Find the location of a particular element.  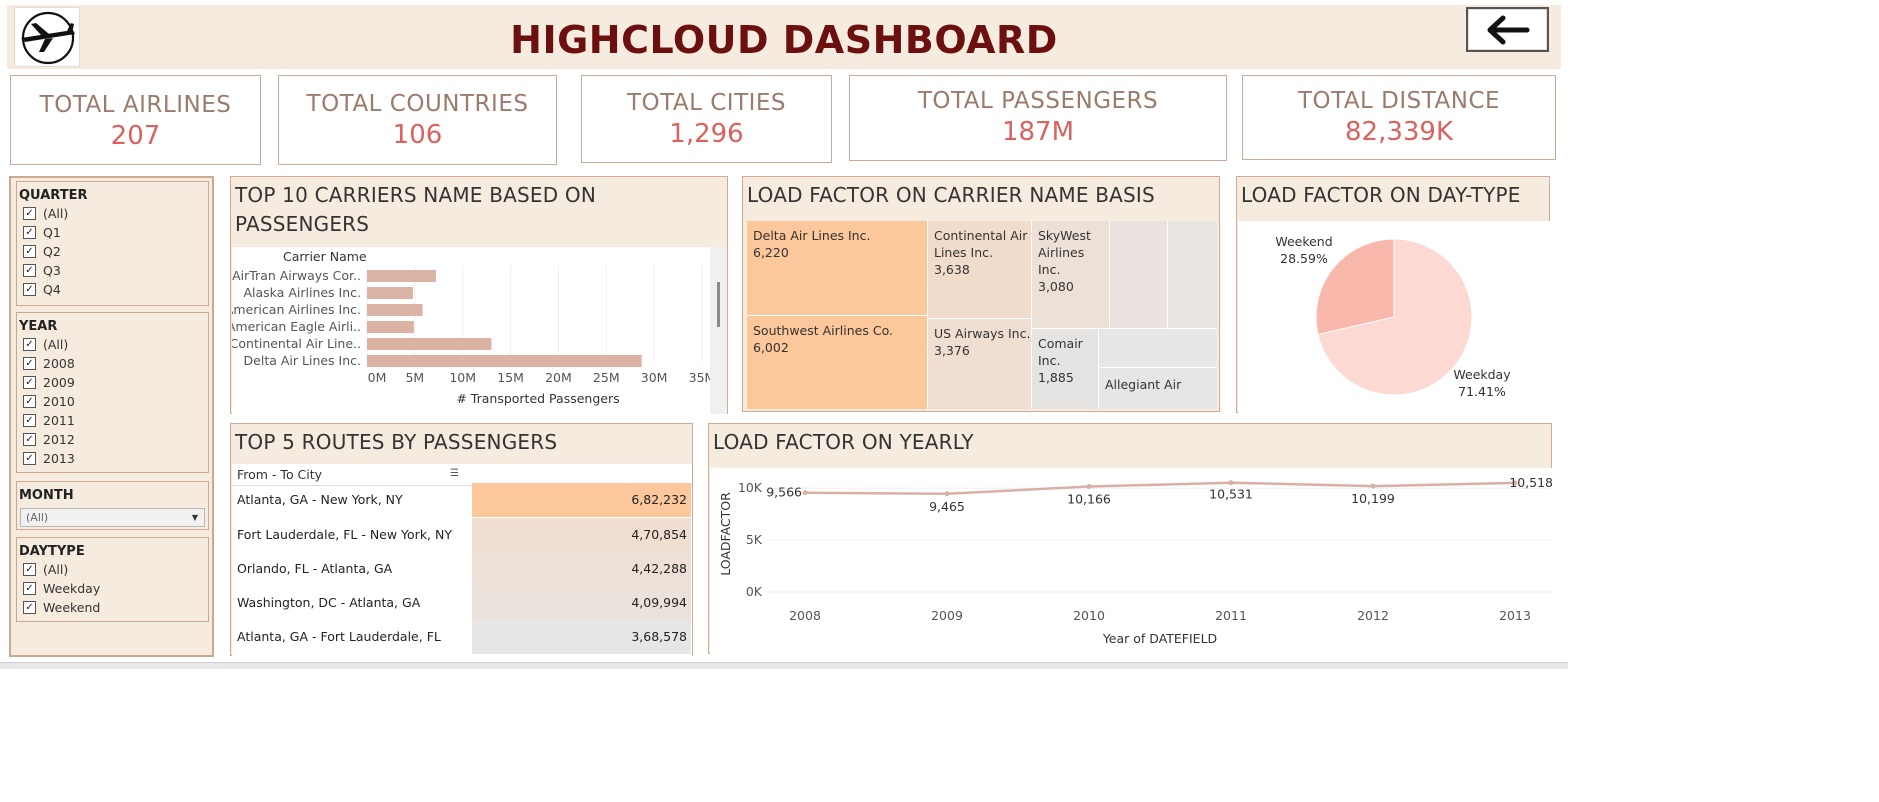

carrier-label: AirTran Airways Cor.. is located at coordinates (296, 275).